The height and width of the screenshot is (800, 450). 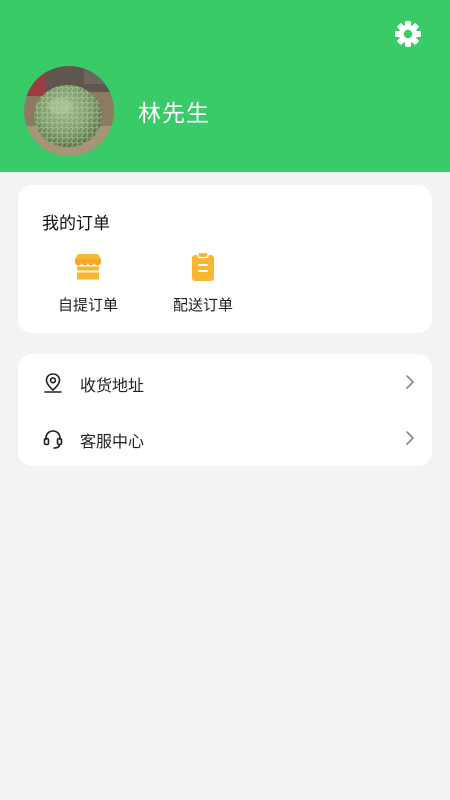 What do you see at coordinates (88, 267) in the screenshot?
I see `store-icon` at bounding box center [88, 267].